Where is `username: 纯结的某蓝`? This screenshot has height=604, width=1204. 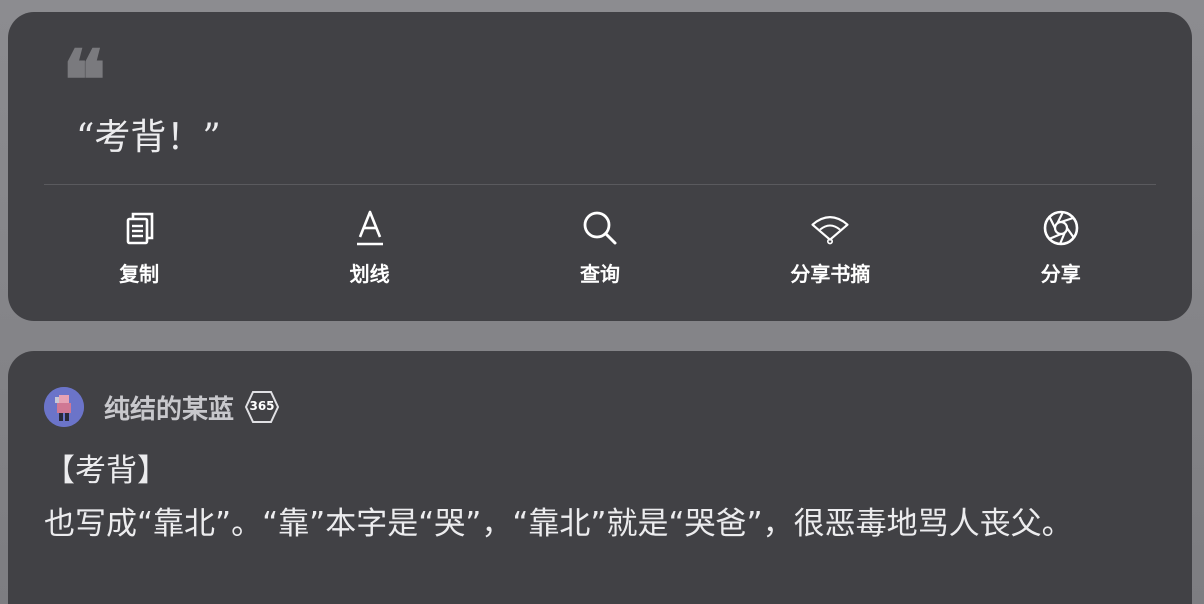
username: 纯结的某蓝 is located at coordinates (169, 407).